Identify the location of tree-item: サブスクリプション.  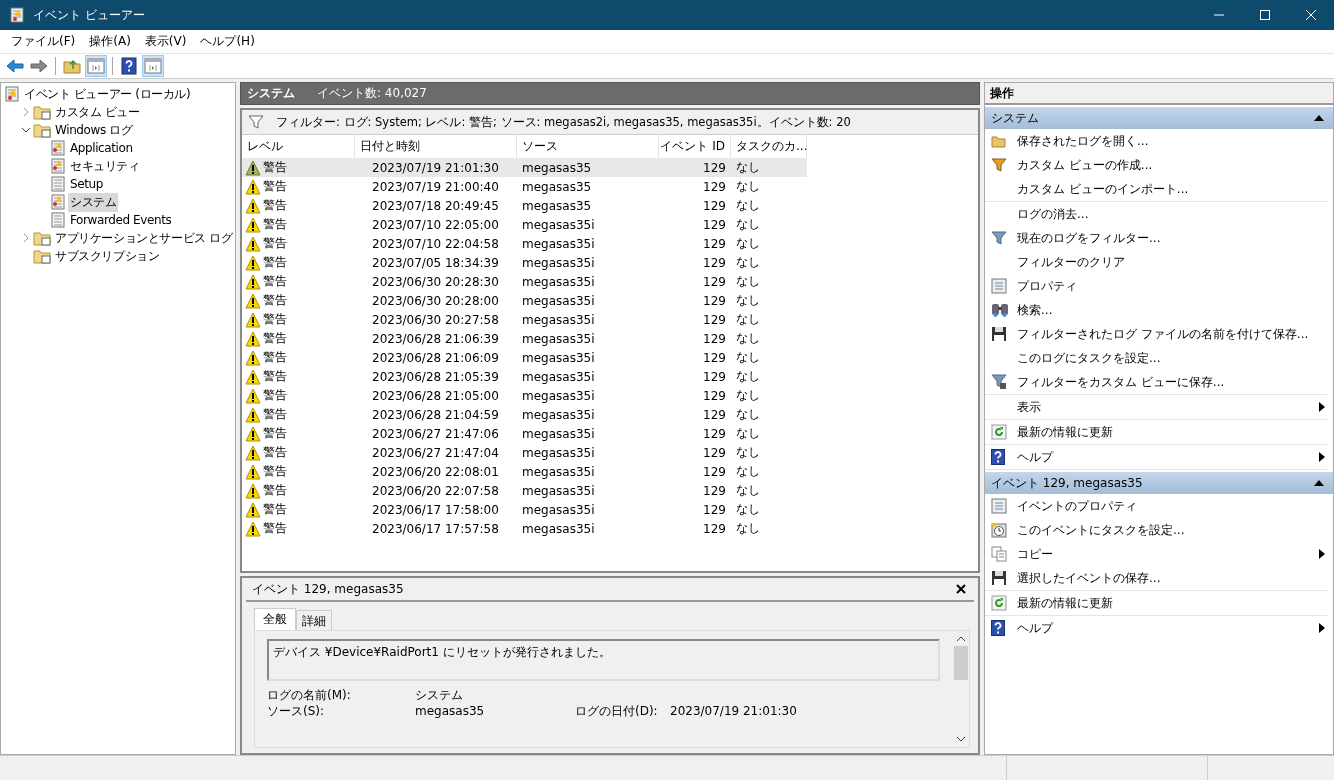
(107, 256).